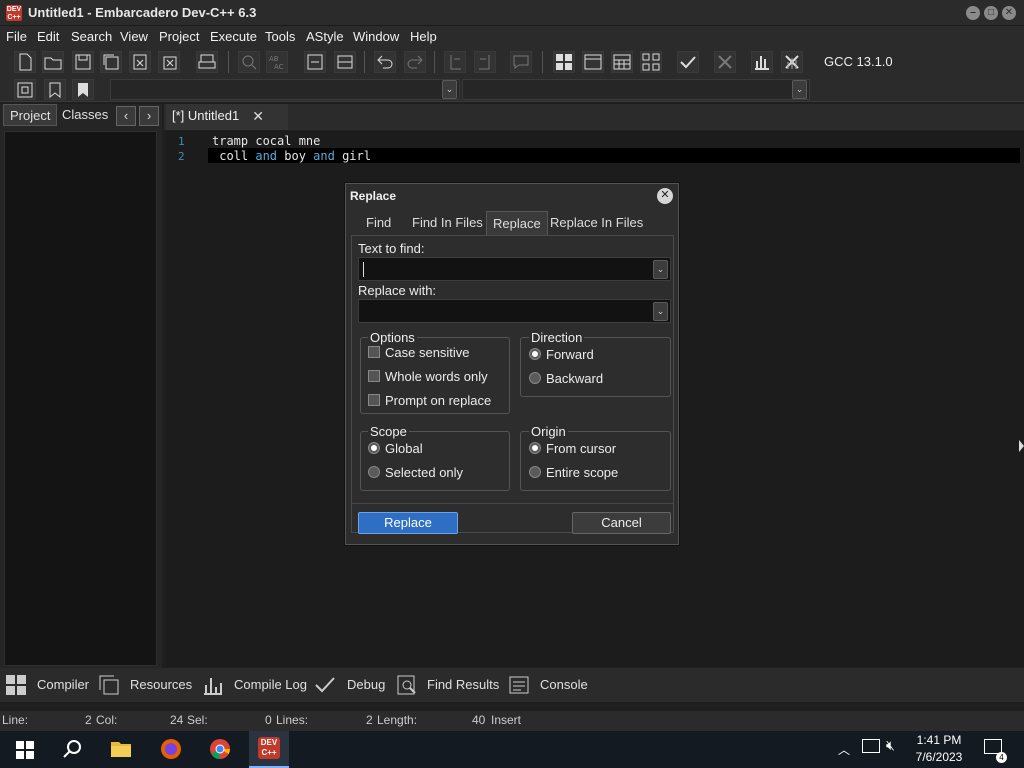 The height and width of the screenshot is (768, 1024). I want to click on console-icon, so click(519, 685).